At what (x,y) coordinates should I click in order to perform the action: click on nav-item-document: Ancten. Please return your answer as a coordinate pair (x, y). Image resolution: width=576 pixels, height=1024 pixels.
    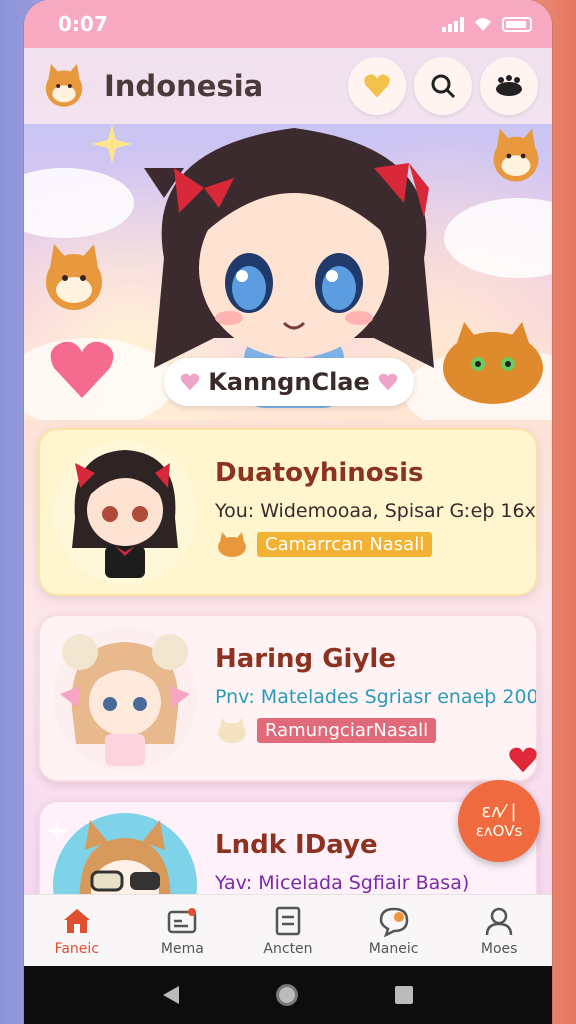
    Looking at the image, I should click on (288, 930).